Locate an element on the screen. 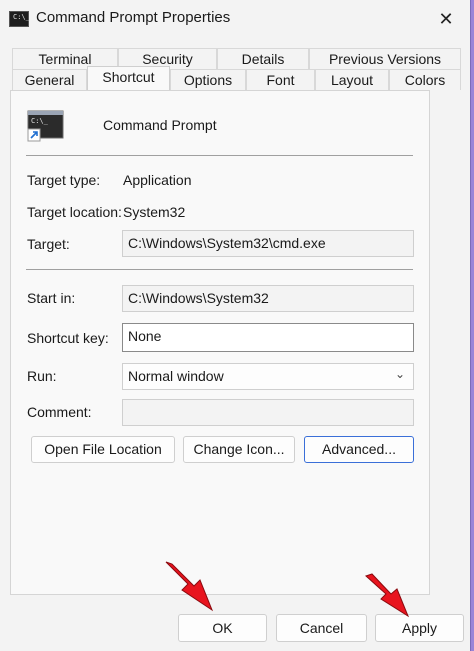 The image size is (474, 651). title-bar: C:\_ Command Prompt Properties ✕ is located at coordinates (235, 19).